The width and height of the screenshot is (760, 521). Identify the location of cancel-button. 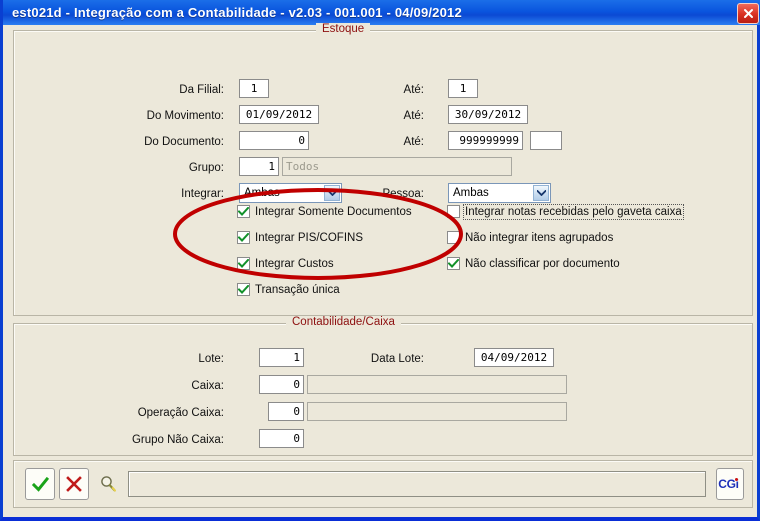
(74, 484).